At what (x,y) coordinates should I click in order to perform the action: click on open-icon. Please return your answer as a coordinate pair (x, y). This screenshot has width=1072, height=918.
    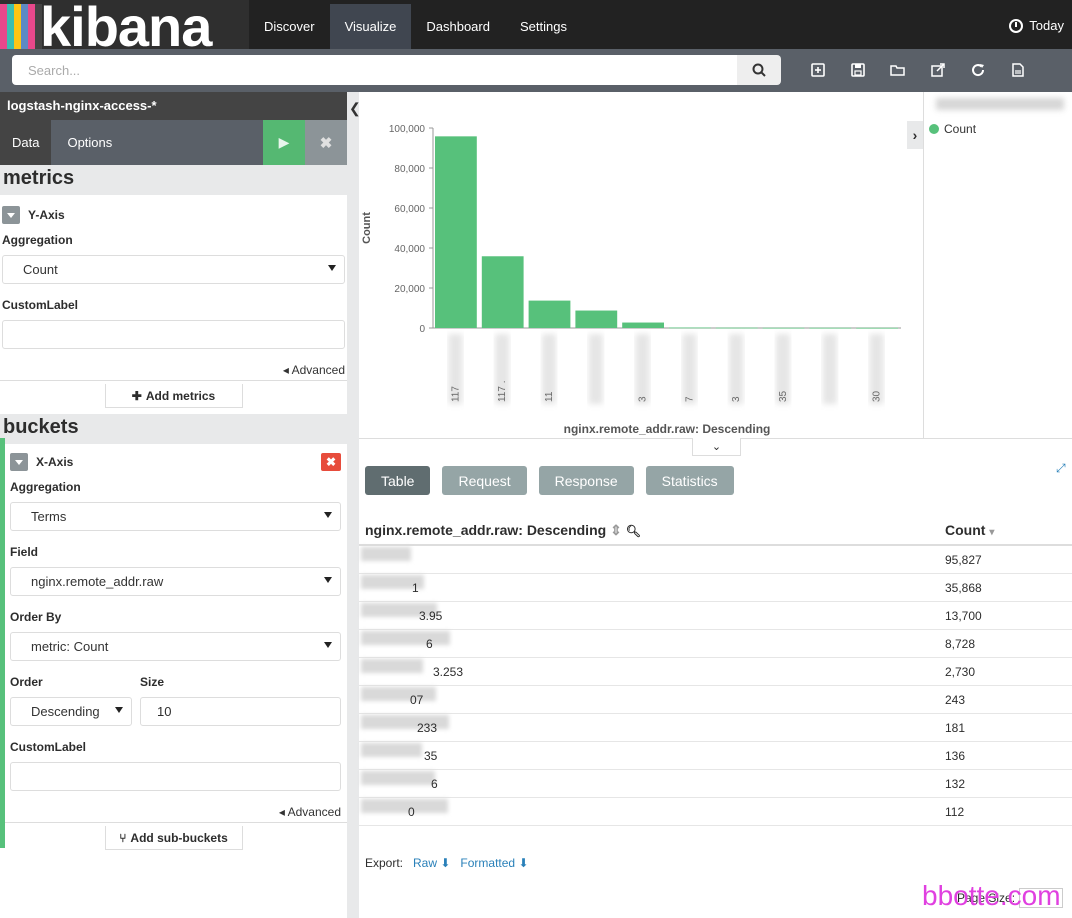
    Looking at the image, I should click on (898, 70).